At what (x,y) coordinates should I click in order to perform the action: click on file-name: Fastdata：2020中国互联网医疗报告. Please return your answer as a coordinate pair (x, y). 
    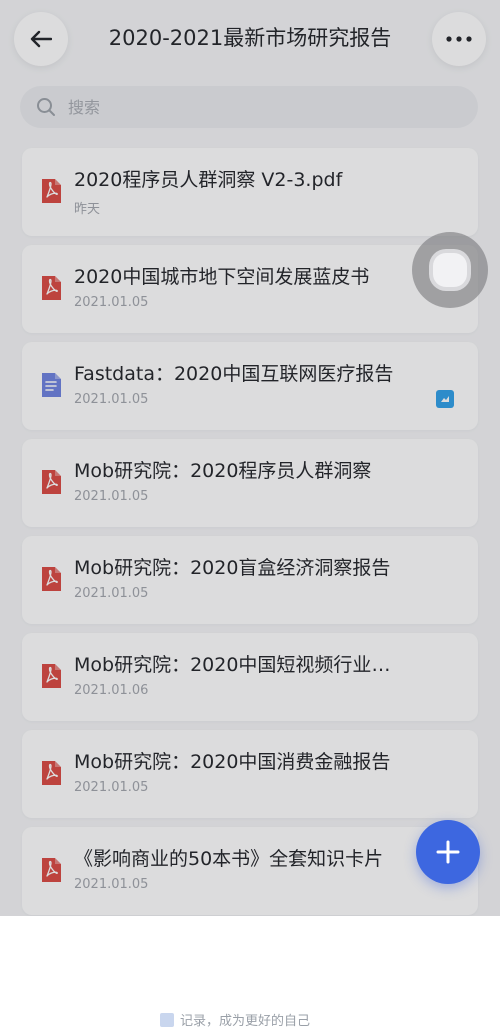
    Looking at the image, I should click on (234, 374).